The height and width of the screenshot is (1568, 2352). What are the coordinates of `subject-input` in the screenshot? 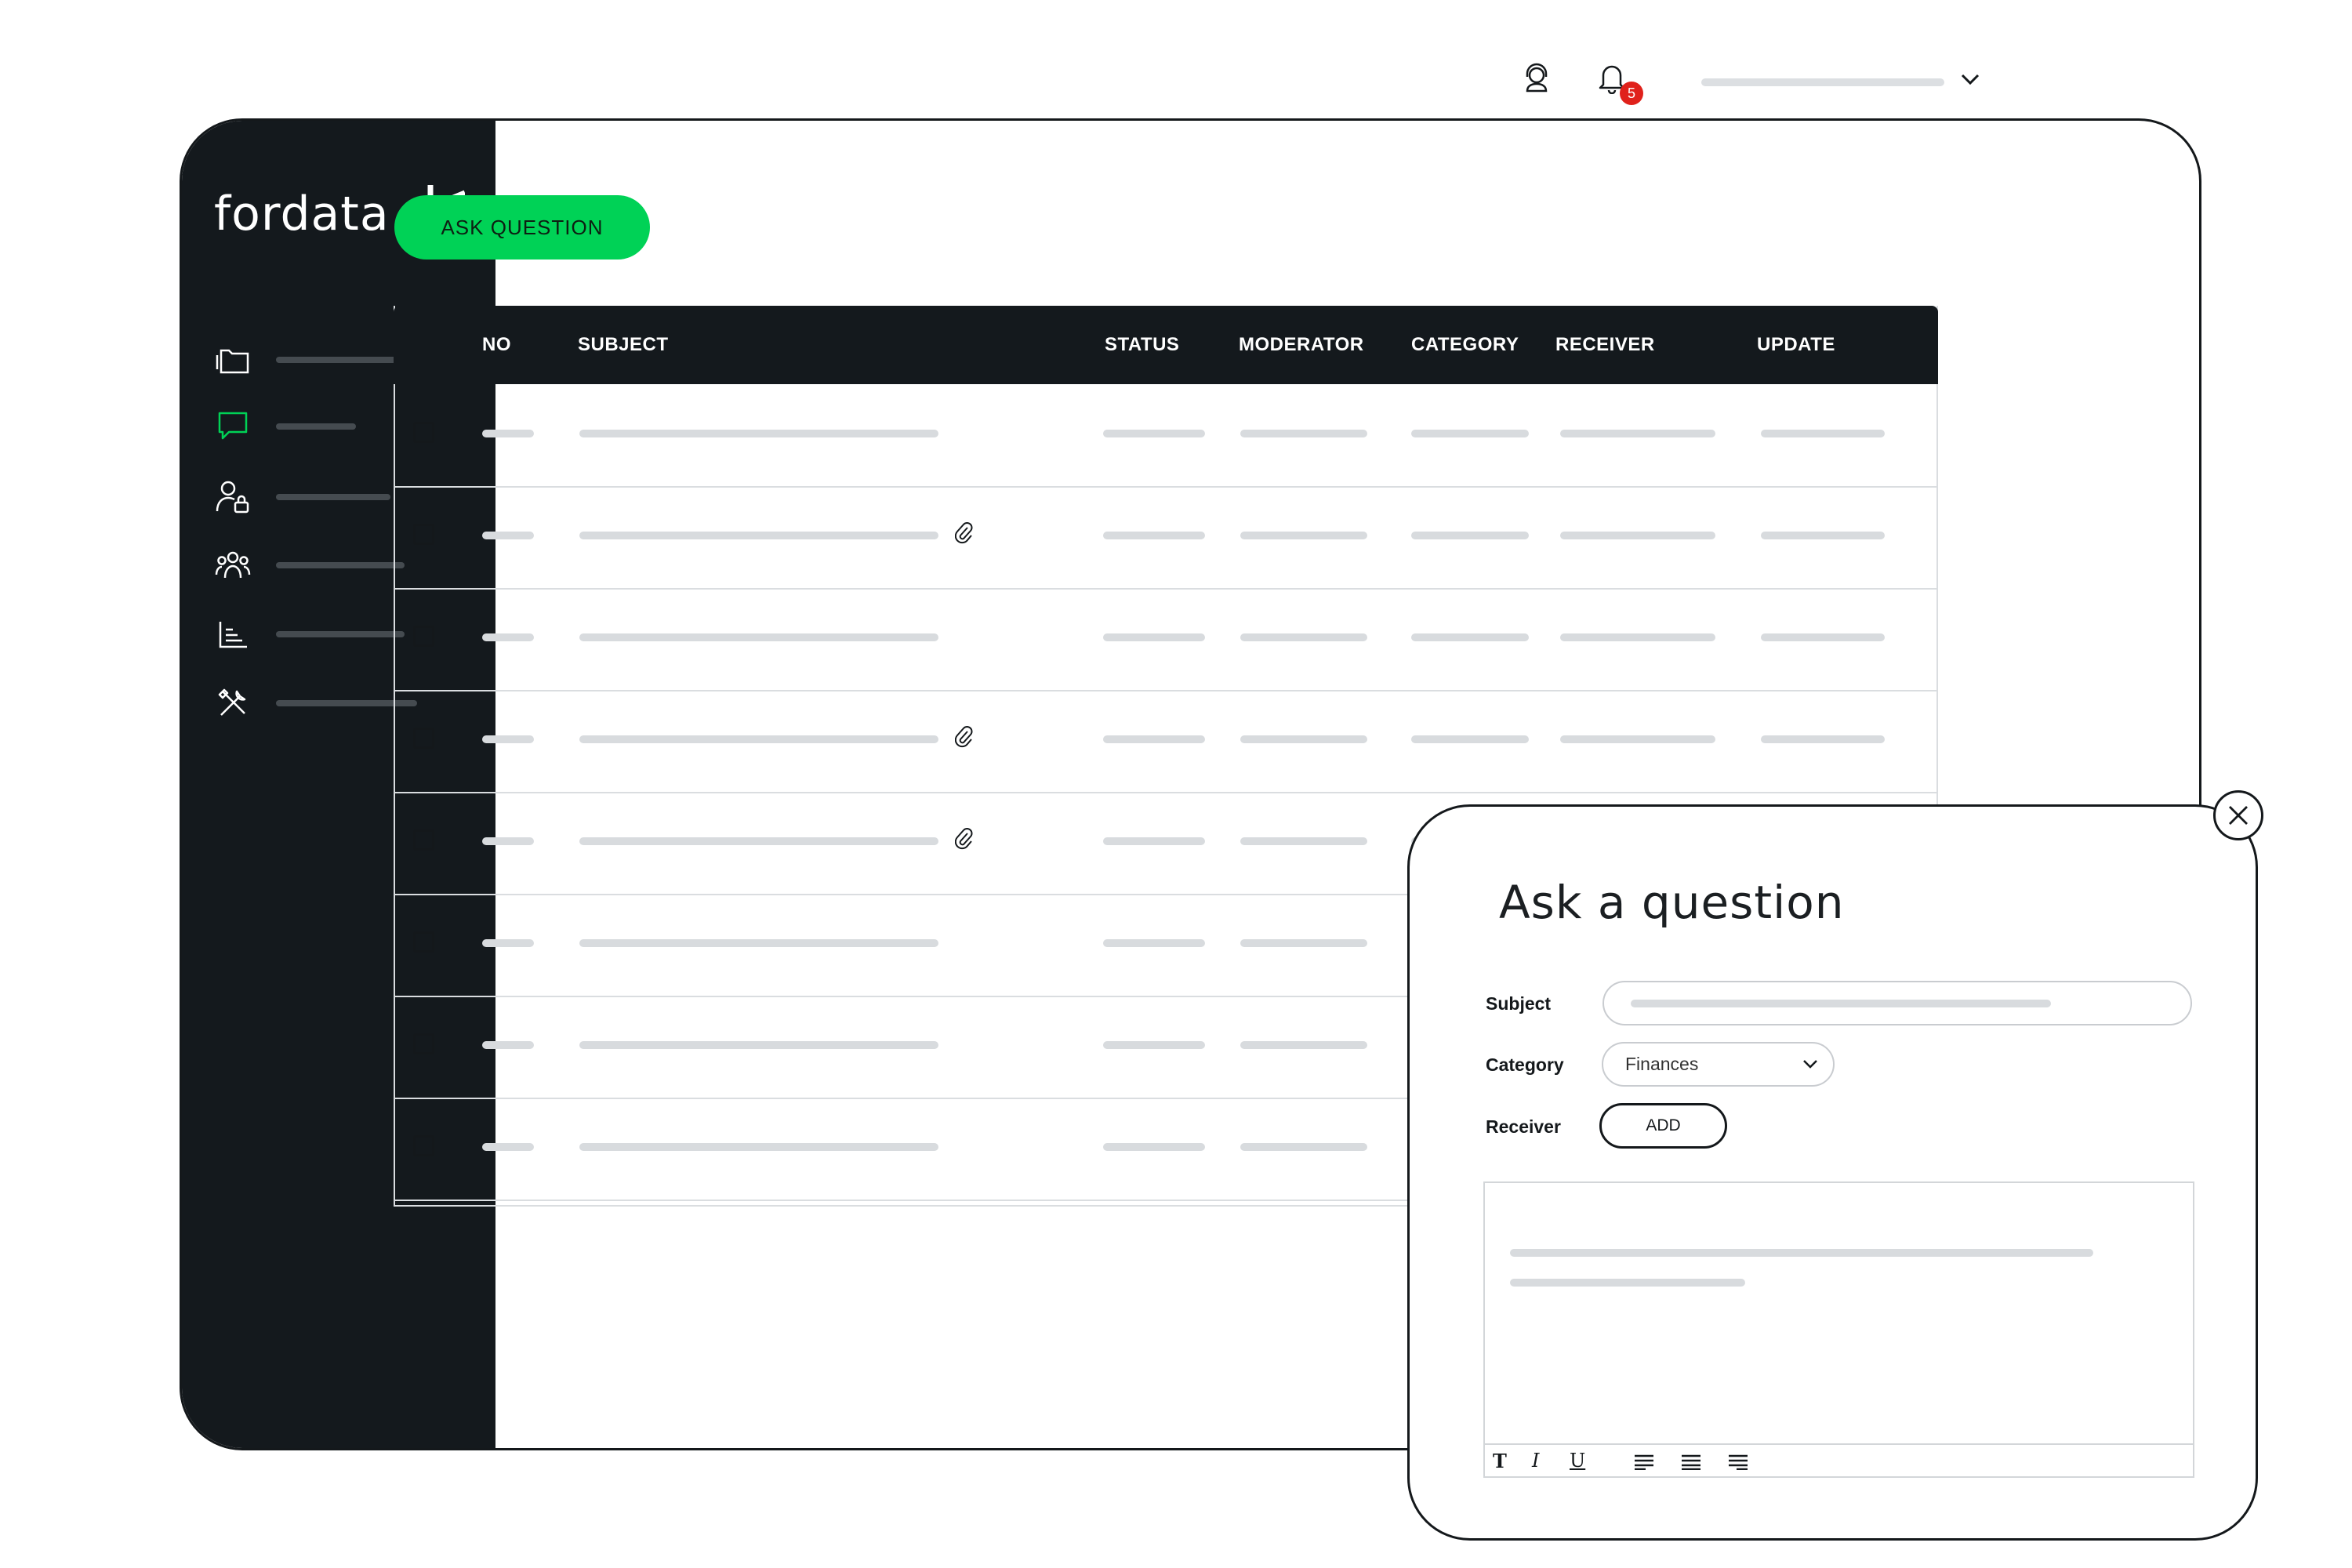 It's located at (1897, 1003).